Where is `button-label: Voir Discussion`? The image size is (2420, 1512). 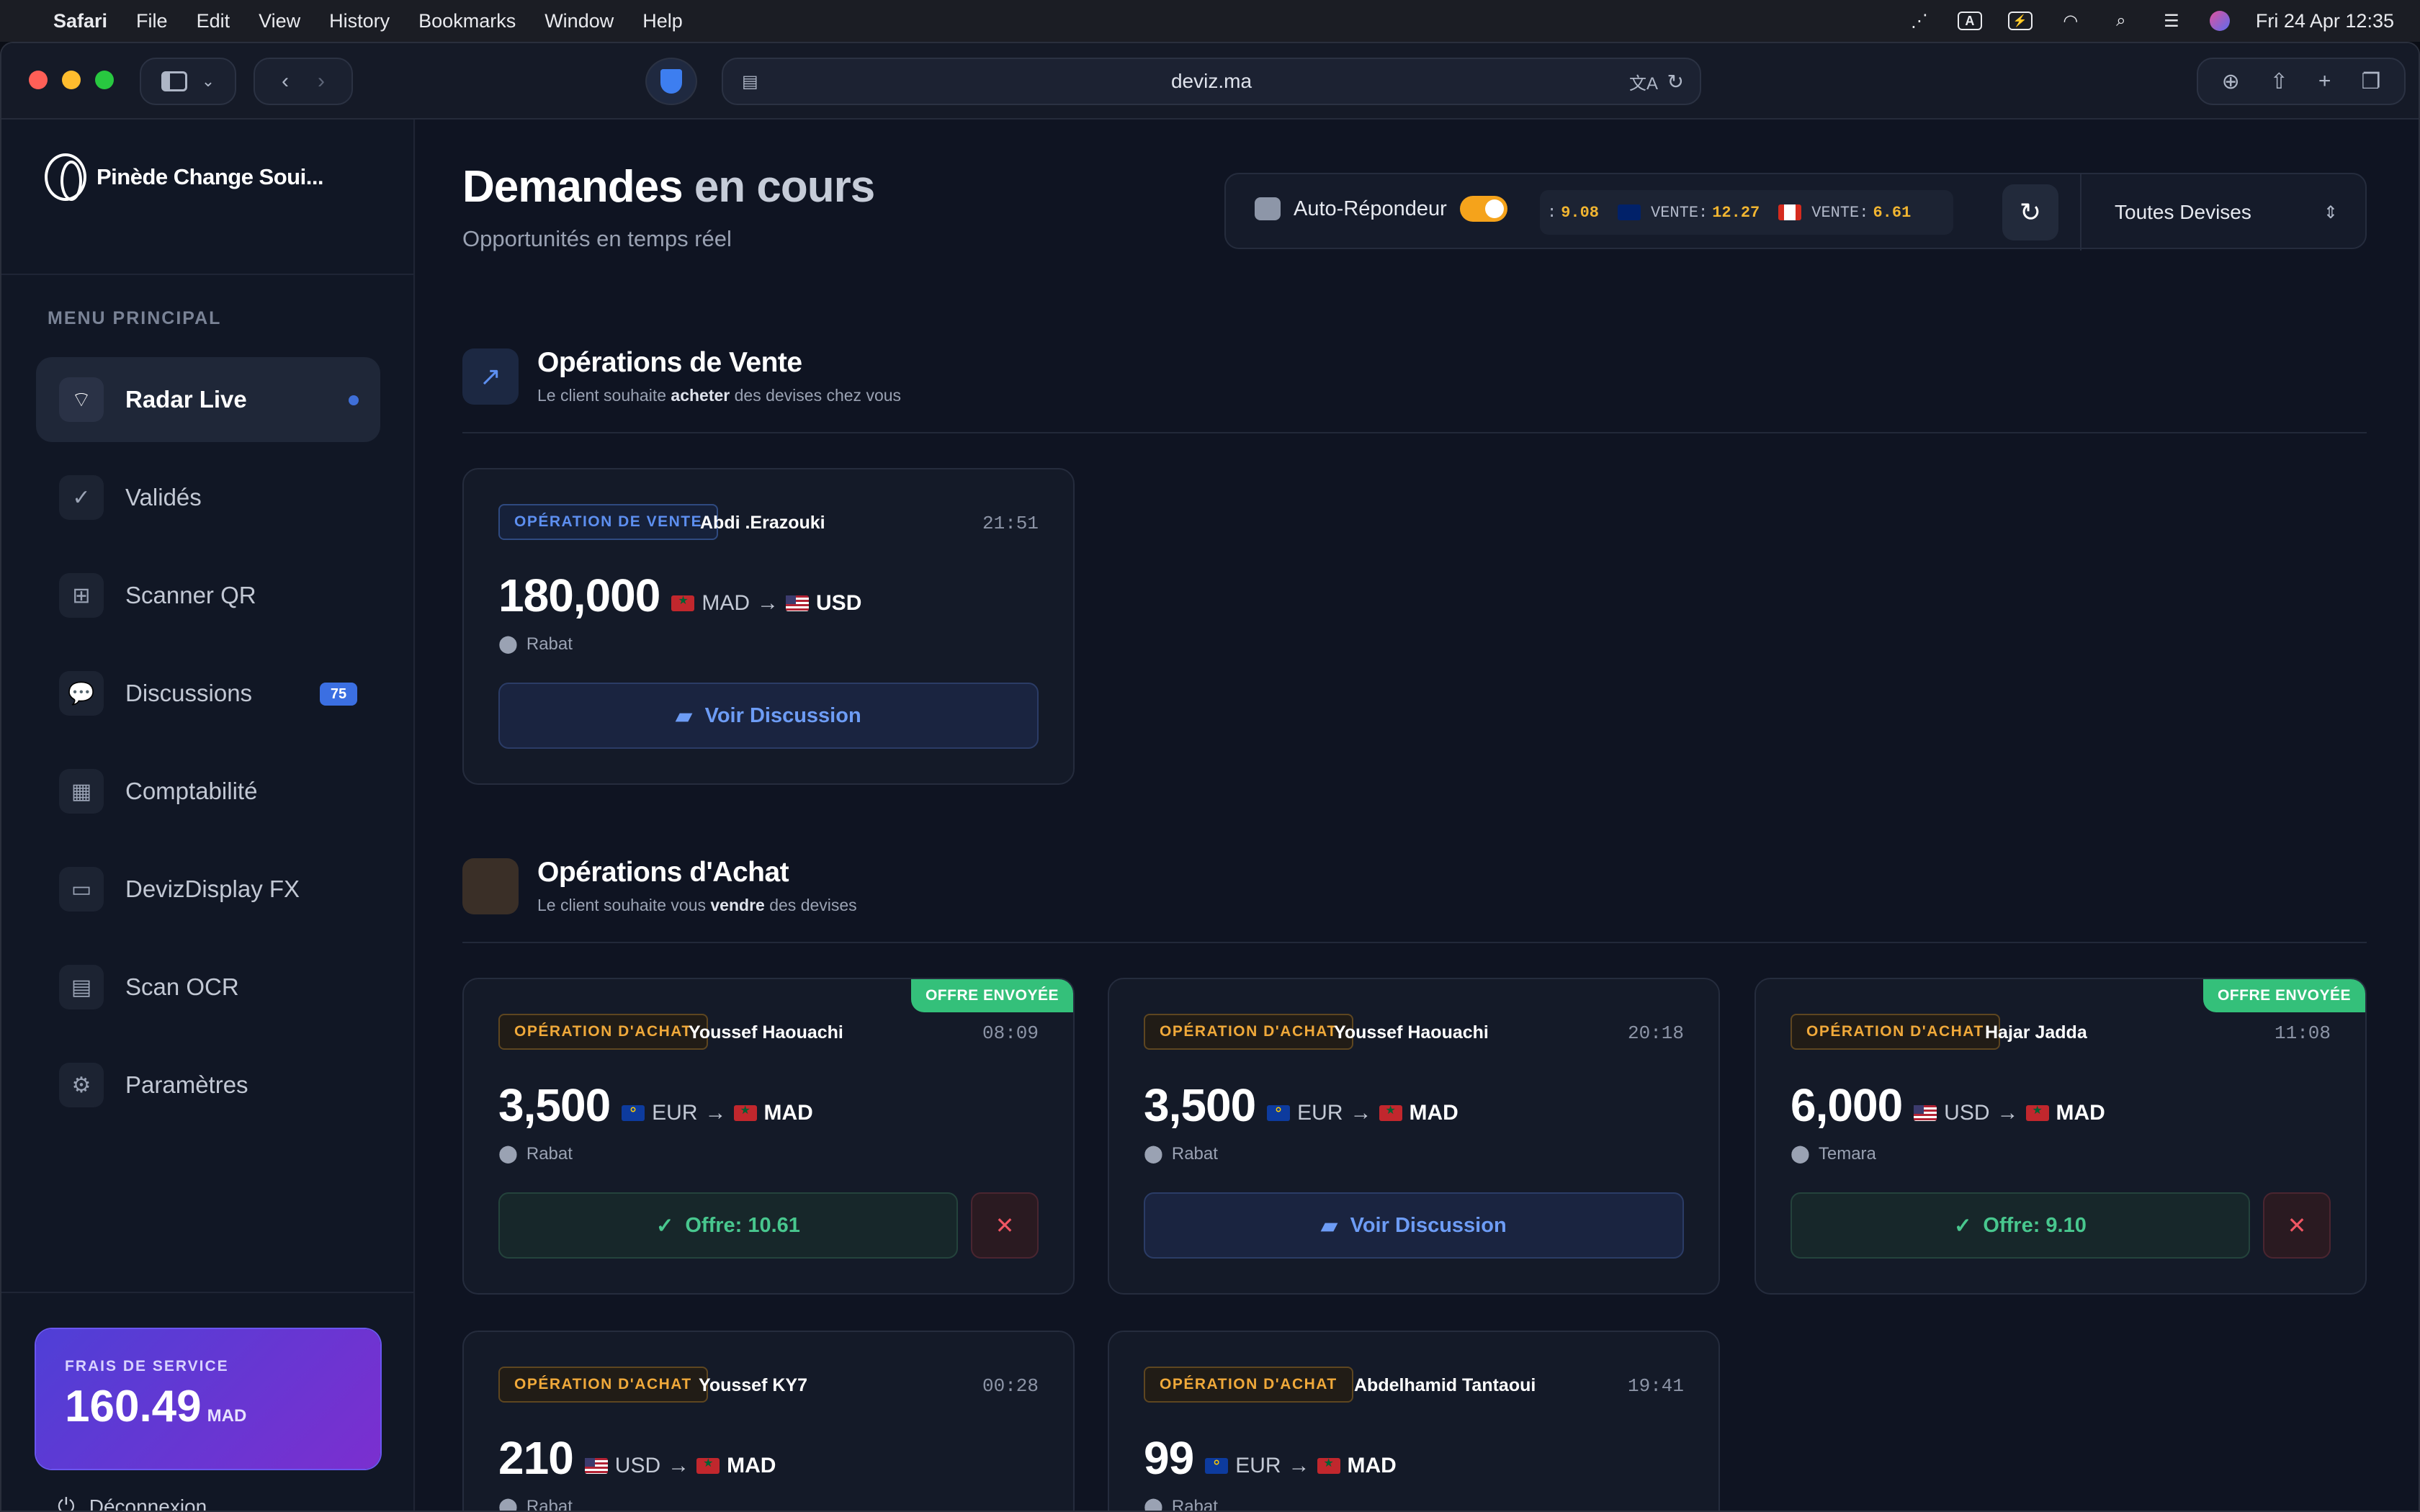 button-label: Voir Discussion is located at coordinates (1428, 1225).